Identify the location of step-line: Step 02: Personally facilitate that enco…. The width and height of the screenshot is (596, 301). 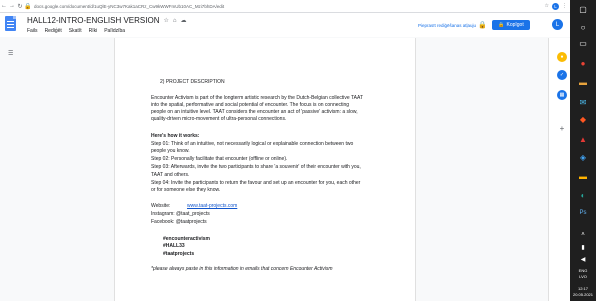
(219, 159).